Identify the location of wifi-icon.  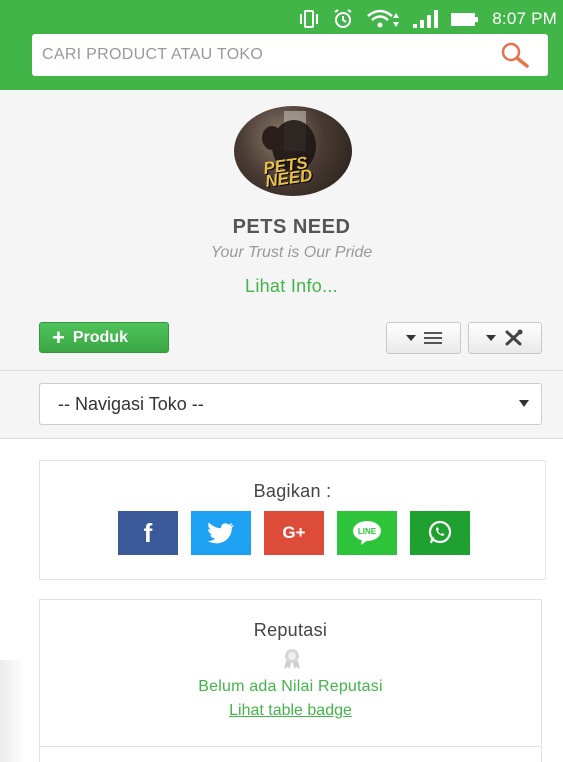
(383, 18).